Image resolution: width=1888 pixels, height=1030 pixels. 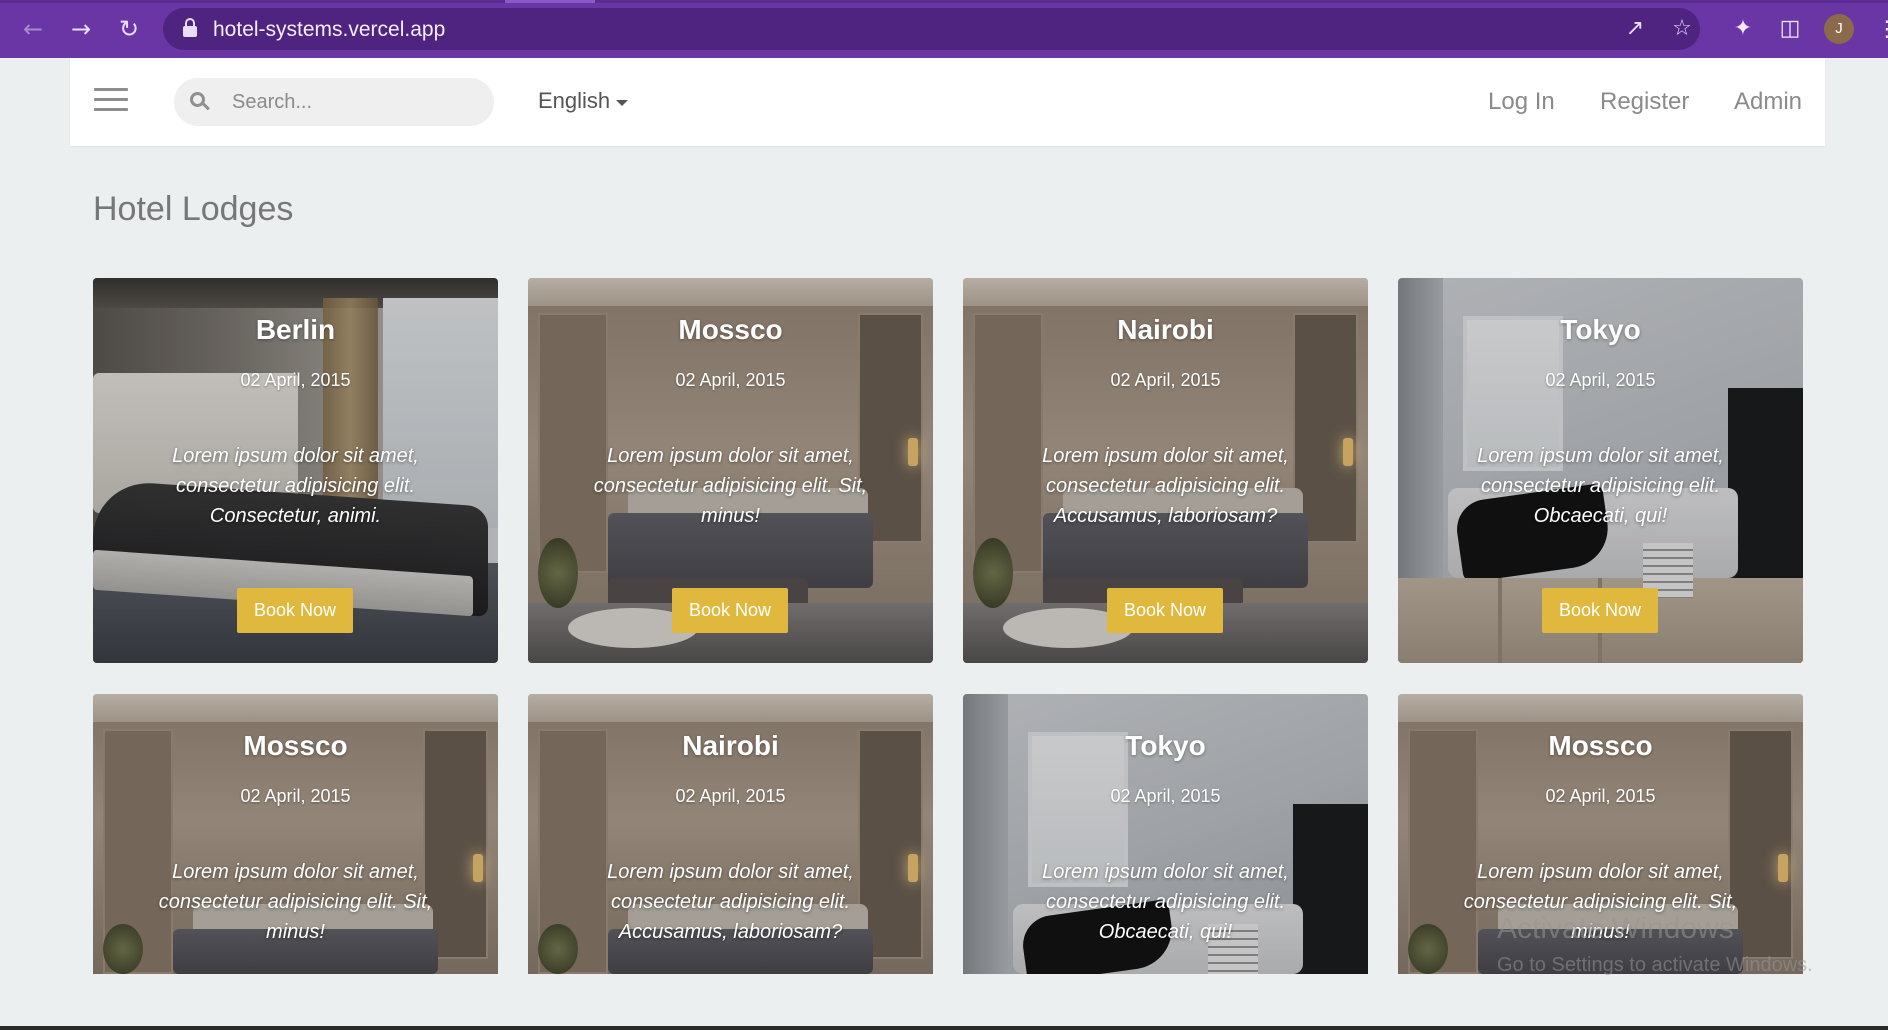 I want to click on url-text: hotel-systems.vercel.app, so click(x=329, y=30).